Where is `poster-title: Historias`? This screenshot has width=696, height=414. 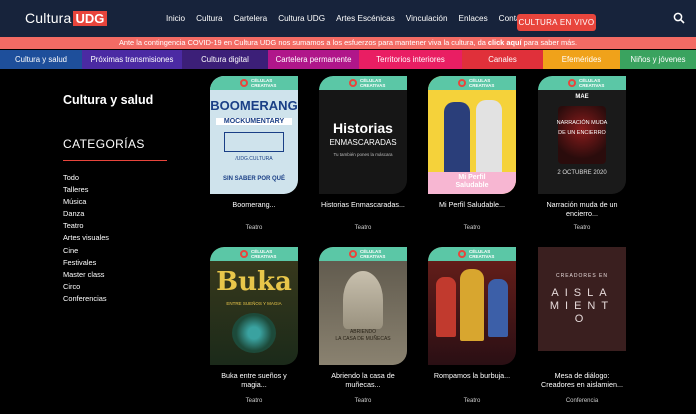
poster-title: Historias is located at coordinates (363, 128).